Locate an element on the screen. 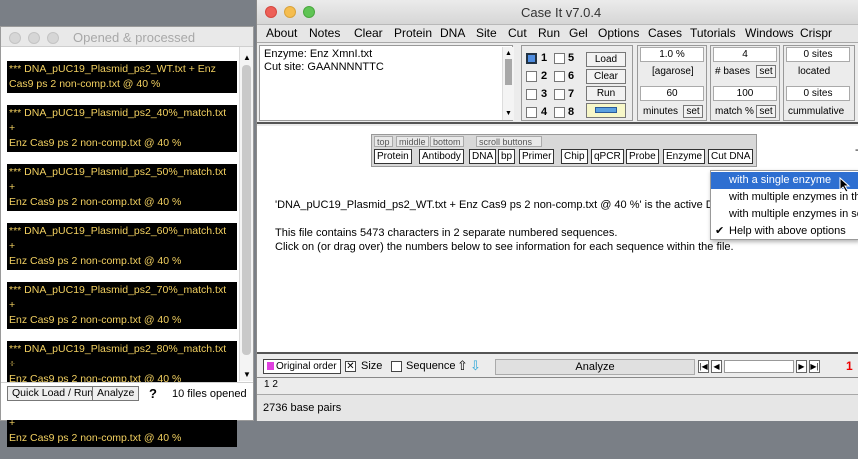 Image resolution: width=858 pixels, height=459 pixels. gel-preview-button is located at coordinates (606, 110).